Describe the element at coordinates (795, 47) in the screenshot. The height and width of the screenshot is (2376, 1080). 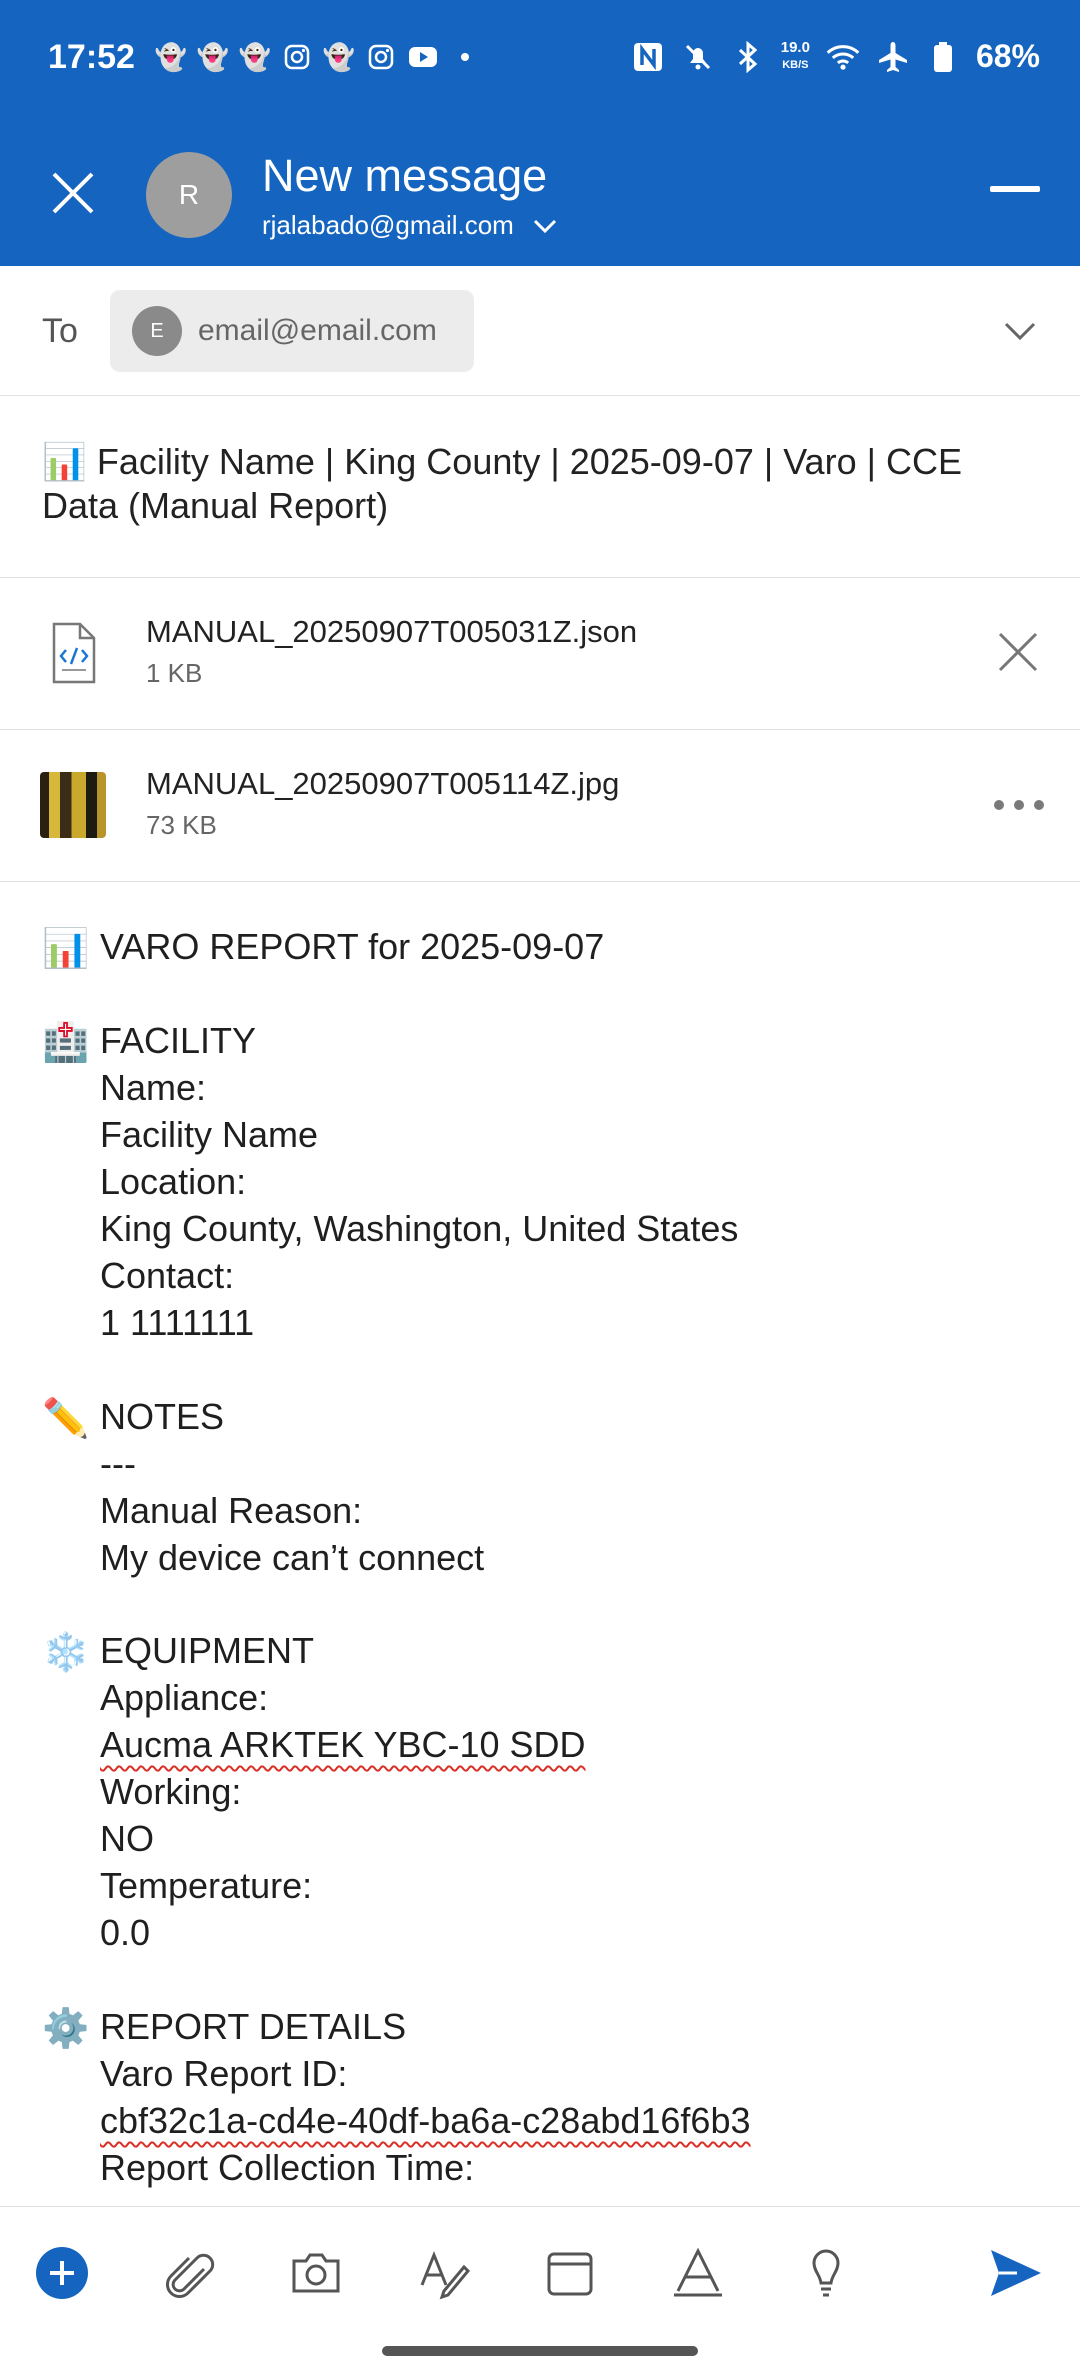
I see `network-speed-value: 19.0` at that location.